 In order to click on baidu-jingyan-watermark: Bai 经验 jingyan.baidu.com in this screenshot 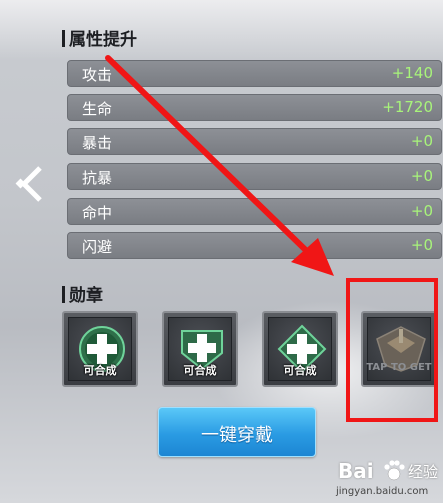, I will do `click(388, 478)`.